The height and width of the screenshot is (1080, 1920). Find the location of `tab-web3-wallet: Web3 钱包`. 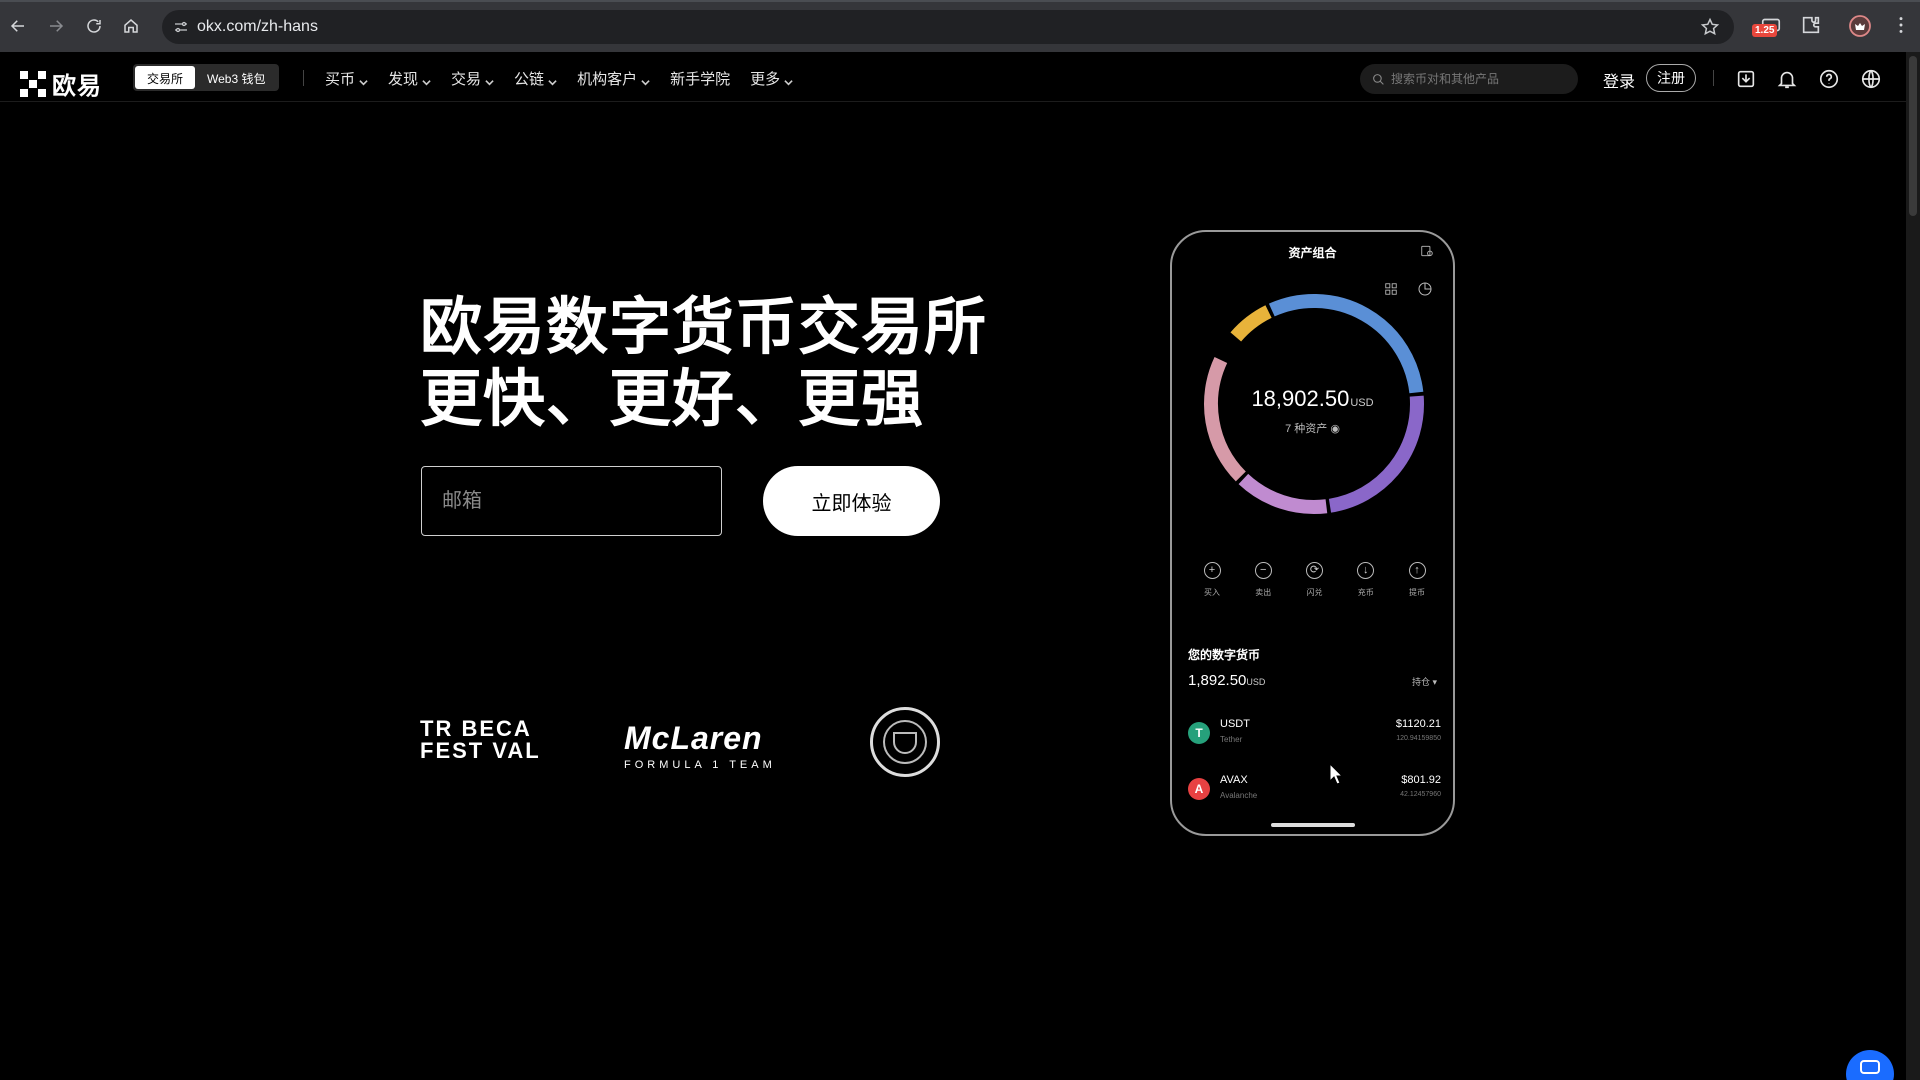

tab-web3-wallet: Web3 钱包 is located at coordinates (236, 77).